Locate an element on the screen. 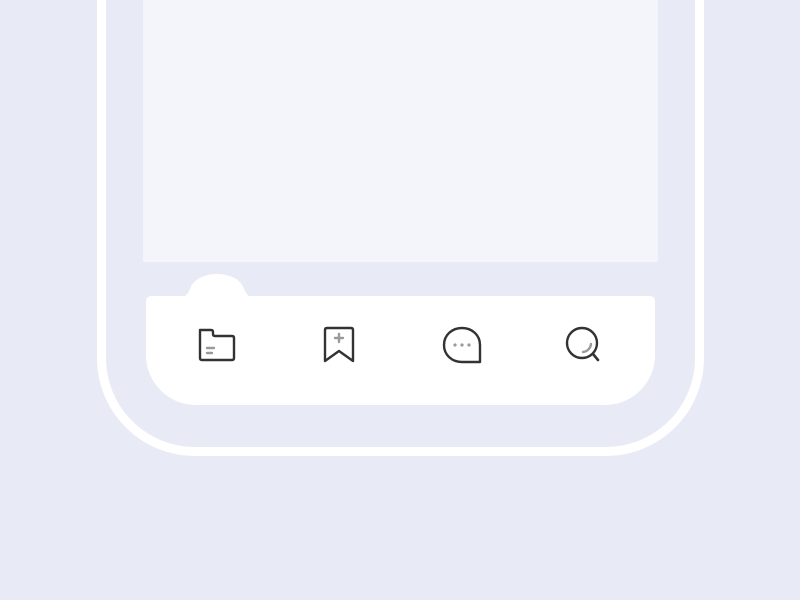 The image size is (800, 600). chat-bubble-icon is located at coordinates (462, 345).